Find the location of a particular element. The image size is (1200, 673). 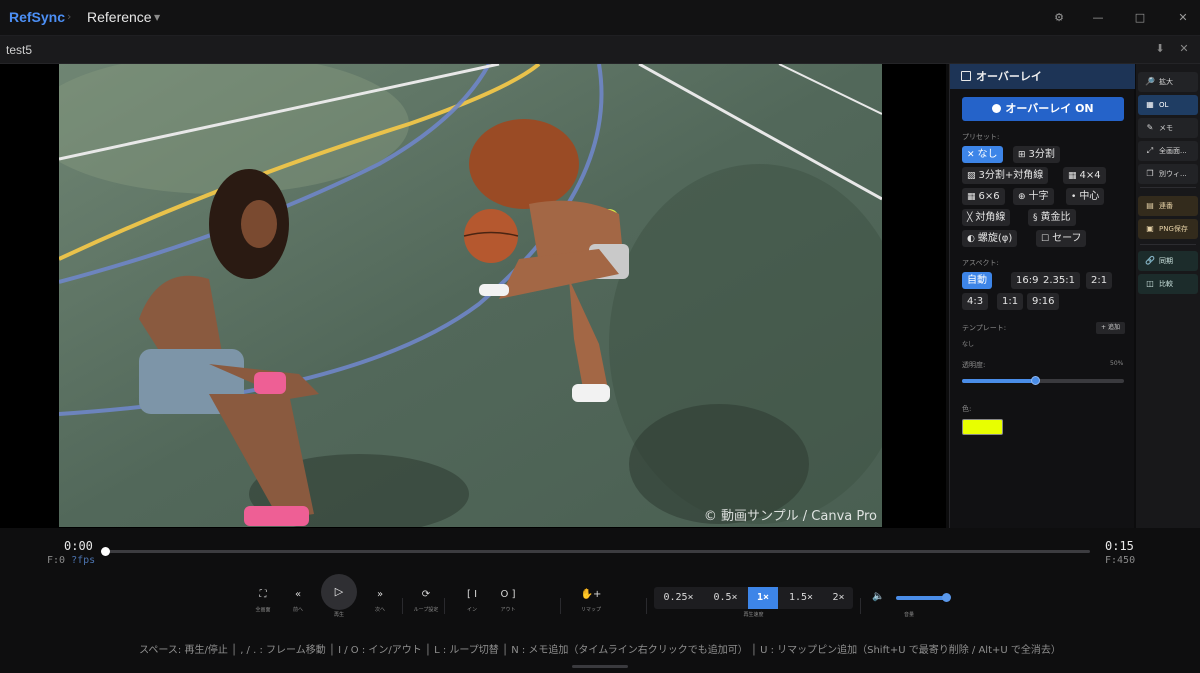

aspect-chip: 4:3 is located at coordinates (975, 301).